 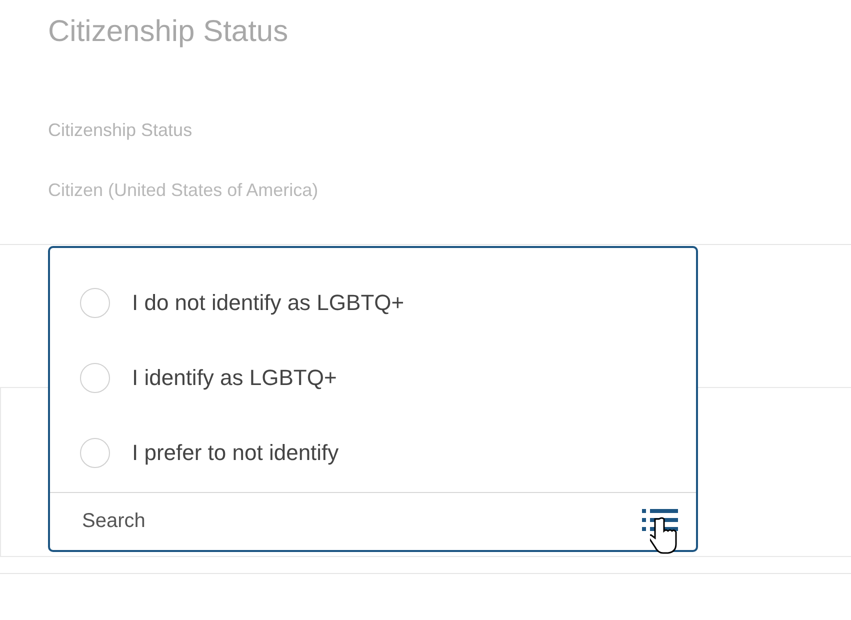 I want to click on field-value: Citizen (United States of America), so click(x=184, y=190).